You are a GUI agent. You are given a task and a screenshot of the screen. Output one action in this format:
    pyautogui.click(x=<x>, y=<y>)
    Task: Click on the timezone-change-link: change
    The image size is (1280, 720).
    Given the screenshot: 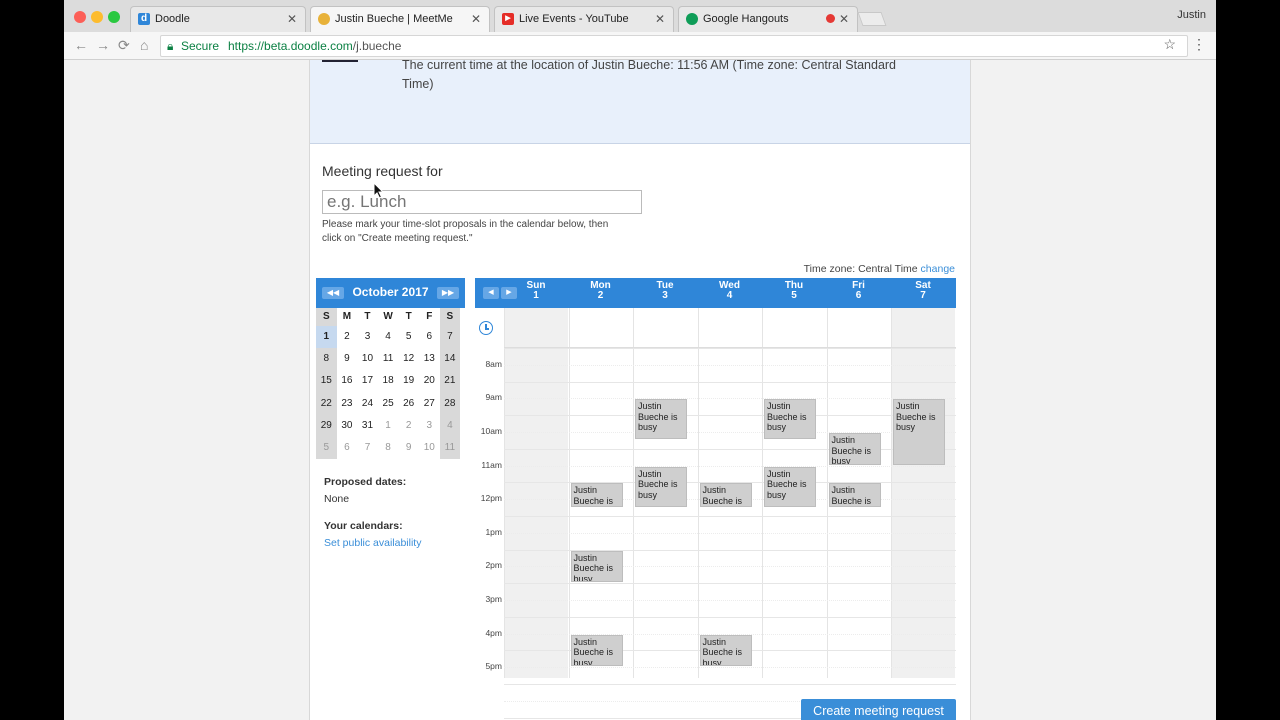 What is the action you would take?
    pyautogui.click(x=938, y=269)
    